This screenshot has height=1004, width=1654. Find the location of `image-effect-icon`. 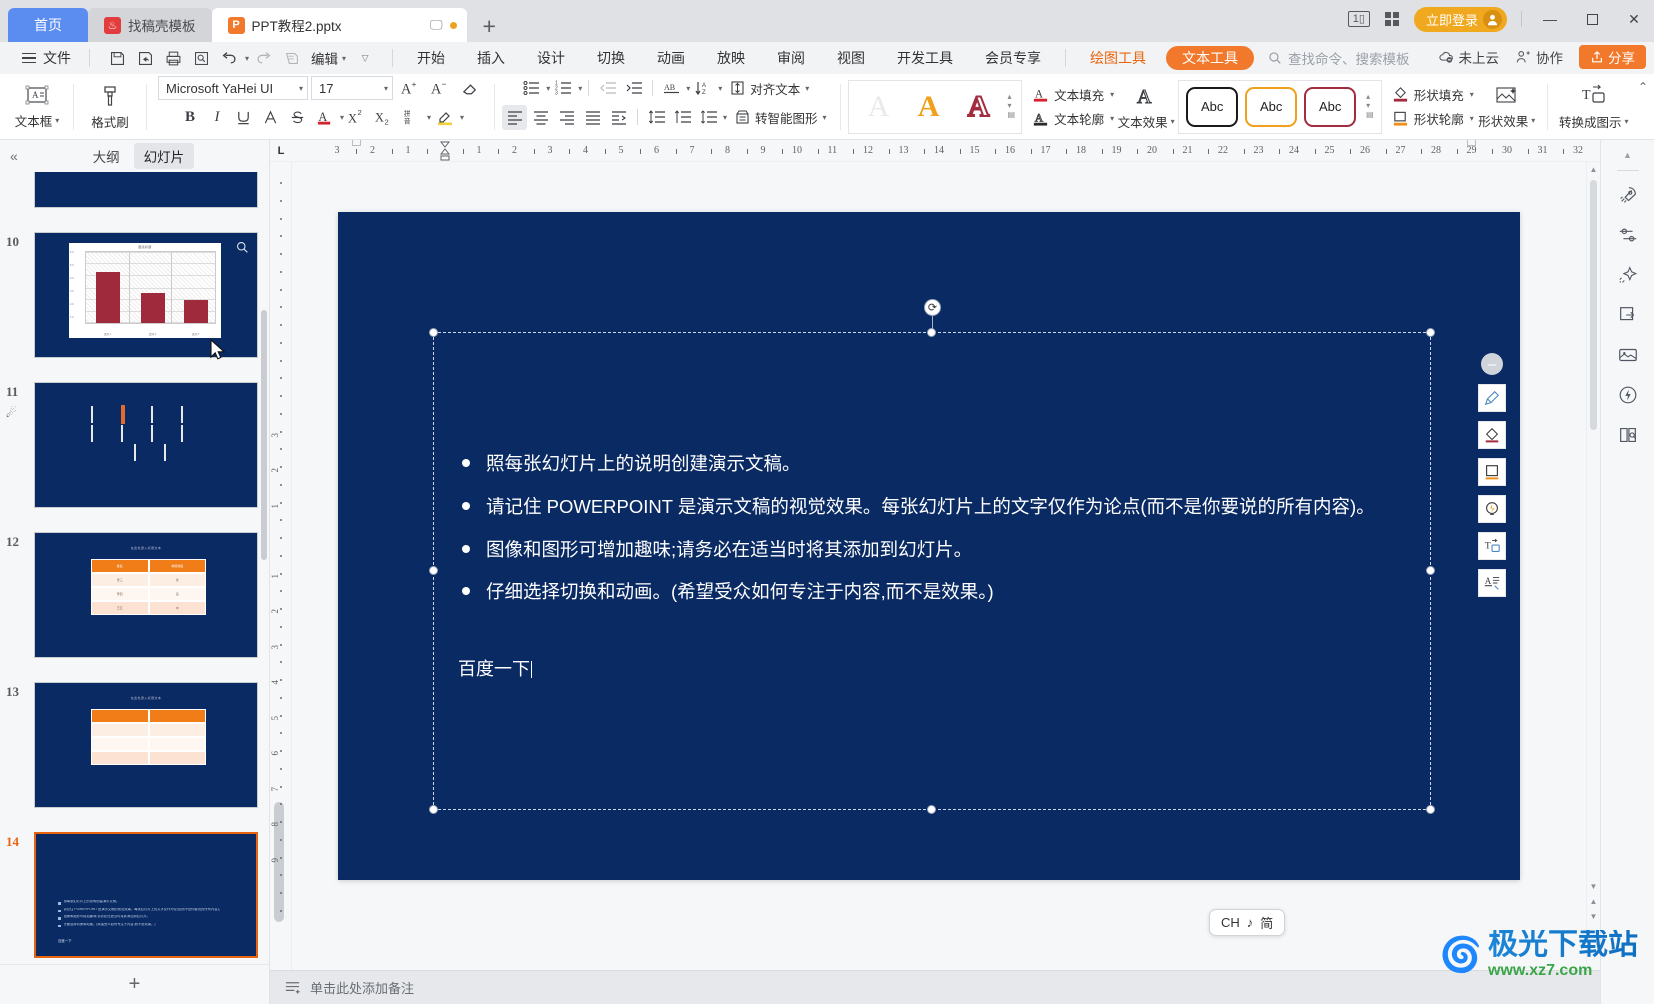

image-effect-icon is located at coordinates (1628, 355).